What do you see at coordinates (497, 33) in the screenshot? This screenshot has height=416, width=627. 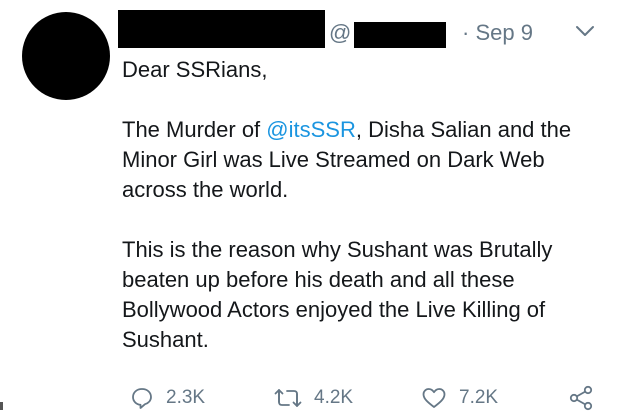 I see `tweet-date: · Sep 9` at bounding box center [497, 33].